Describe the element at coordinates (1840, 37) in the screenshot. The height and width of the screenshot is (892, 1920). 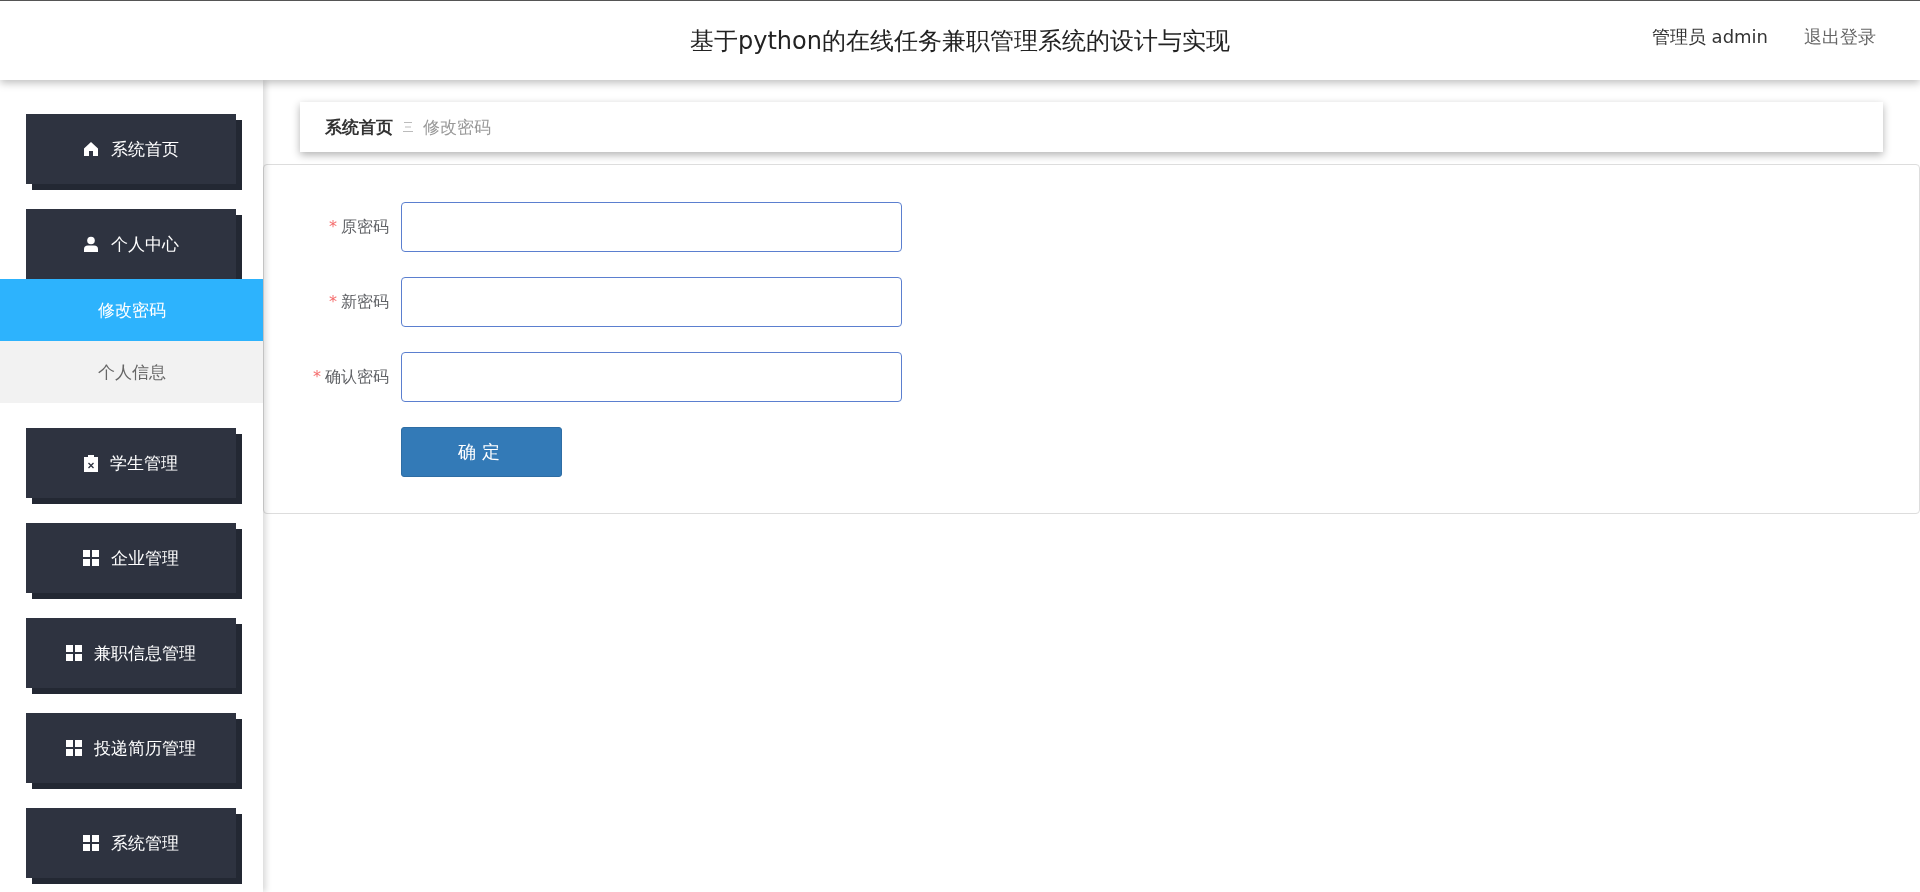
I see `logout-link: 退出登录` at that location.